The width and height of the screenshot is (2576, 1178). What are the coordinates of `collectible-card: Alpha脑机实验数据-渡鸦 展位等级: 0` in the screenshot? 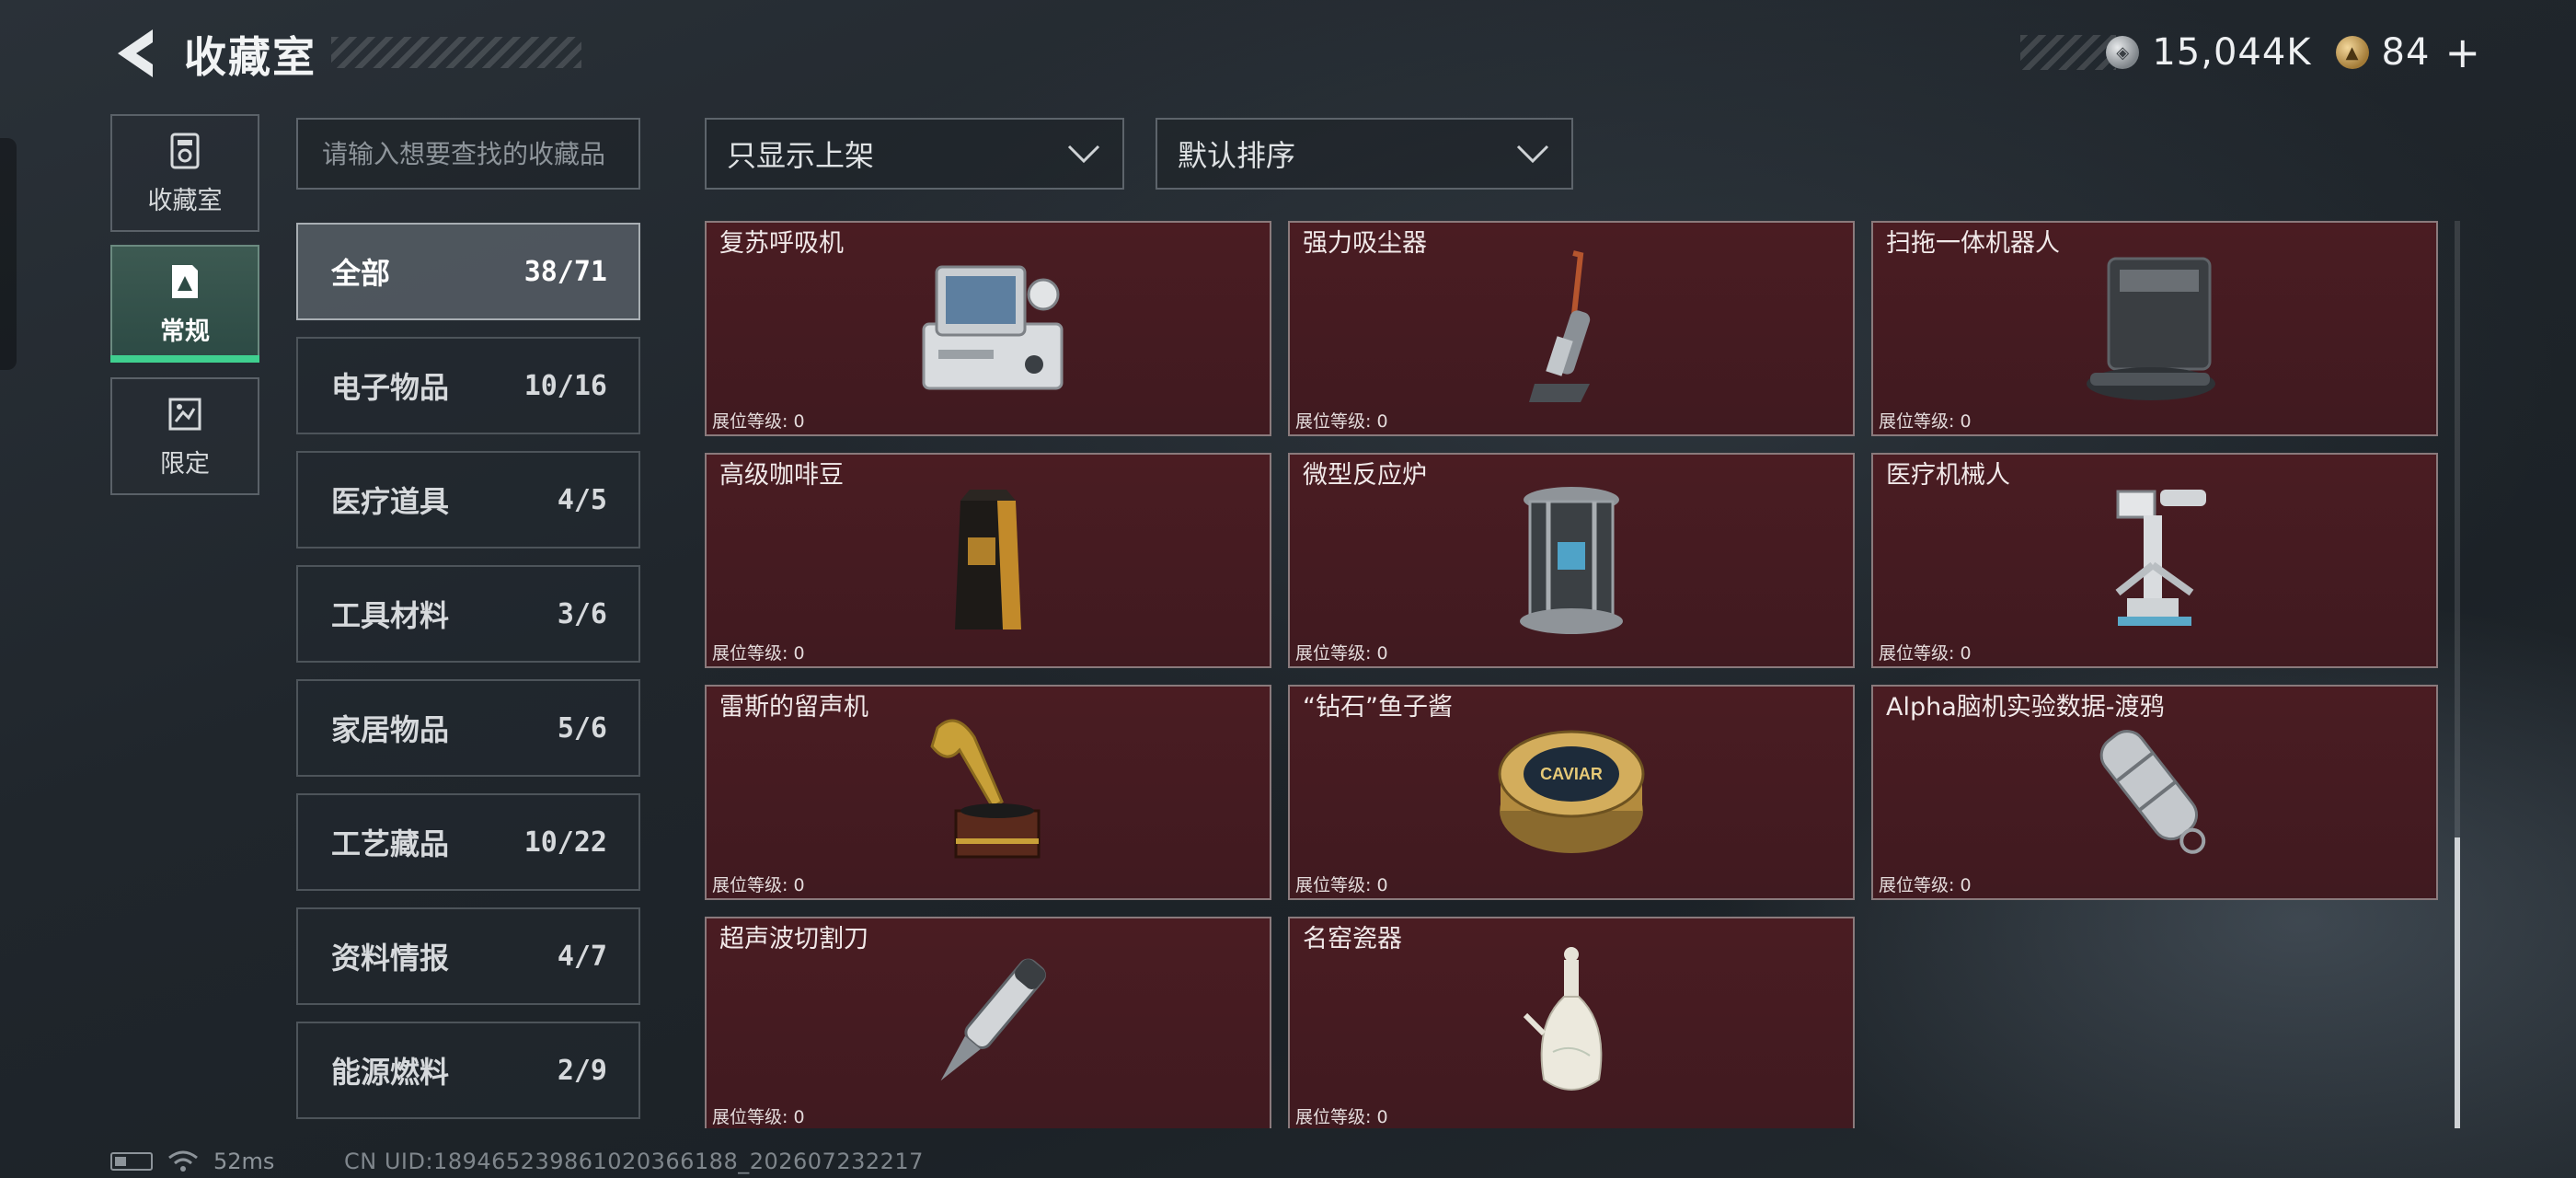 It's located at (2154, 792).